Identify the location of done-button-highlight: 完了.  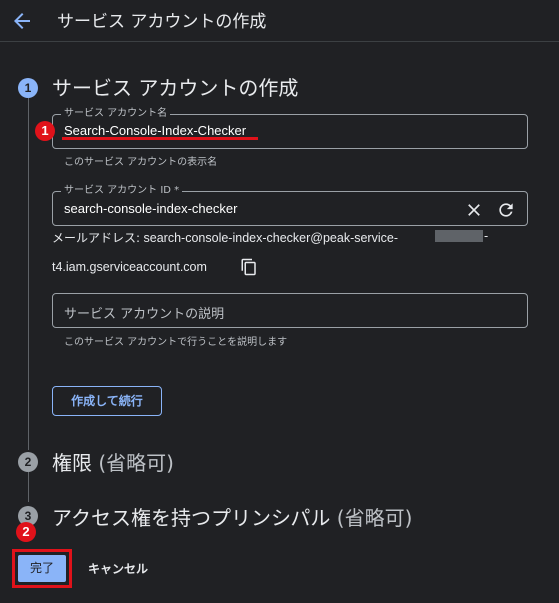
(42, 568).